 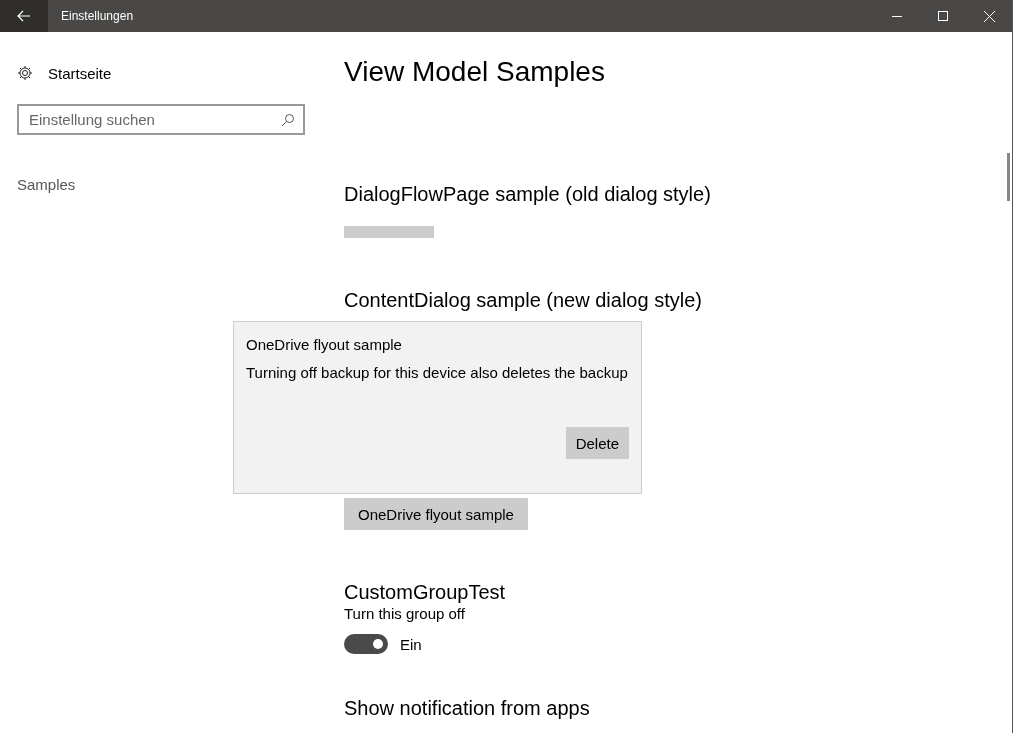 What do you see at coordinates (527, 194) in the screenshot?
I see `section-heading: DialogFlowPage sample (old dialog style)` at bounding box center [527, 194].